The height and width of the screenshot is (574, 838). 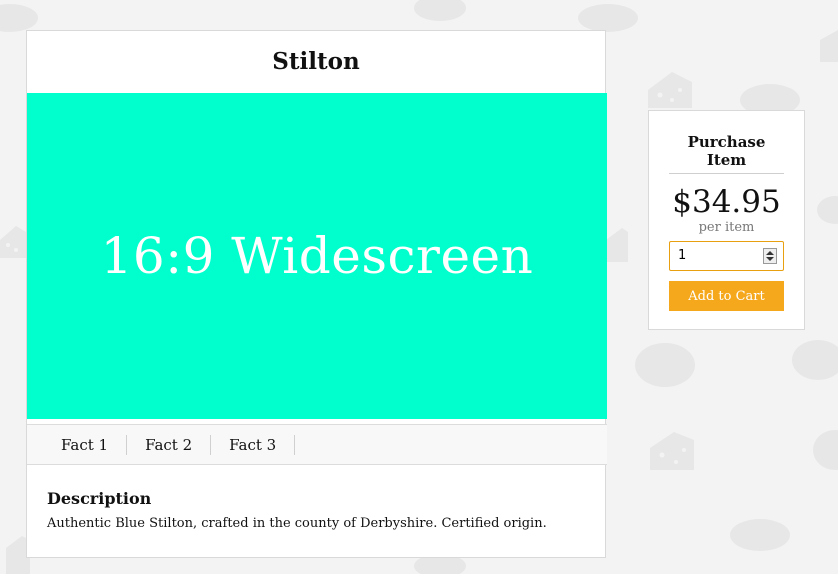 I want to click on quantity-stepper, so click(x=726, y=256).